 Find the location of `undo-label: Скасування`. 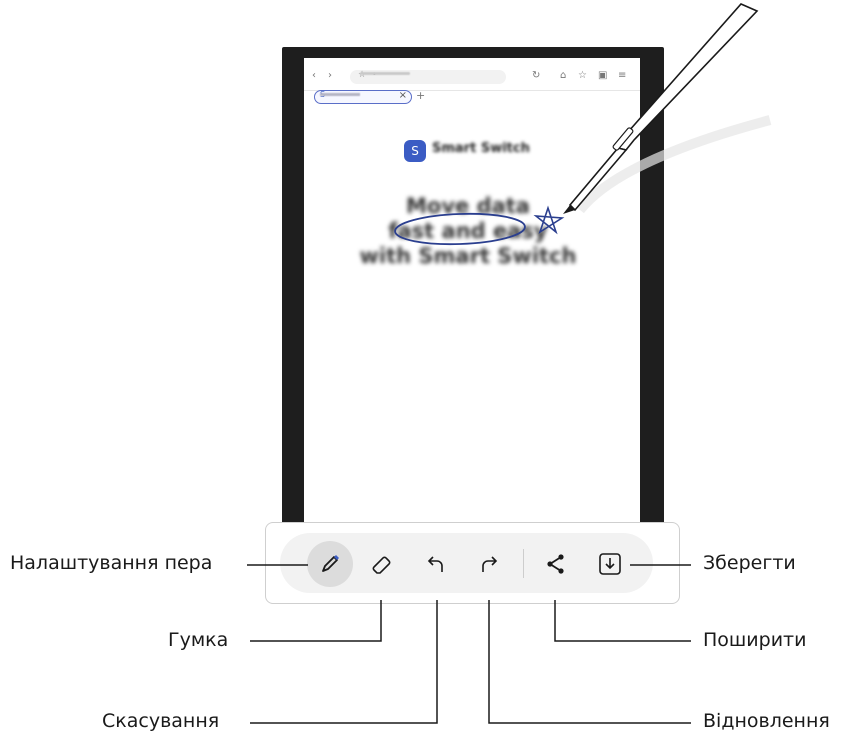

undo-label: Скасування is located at coordinates (161, 721).